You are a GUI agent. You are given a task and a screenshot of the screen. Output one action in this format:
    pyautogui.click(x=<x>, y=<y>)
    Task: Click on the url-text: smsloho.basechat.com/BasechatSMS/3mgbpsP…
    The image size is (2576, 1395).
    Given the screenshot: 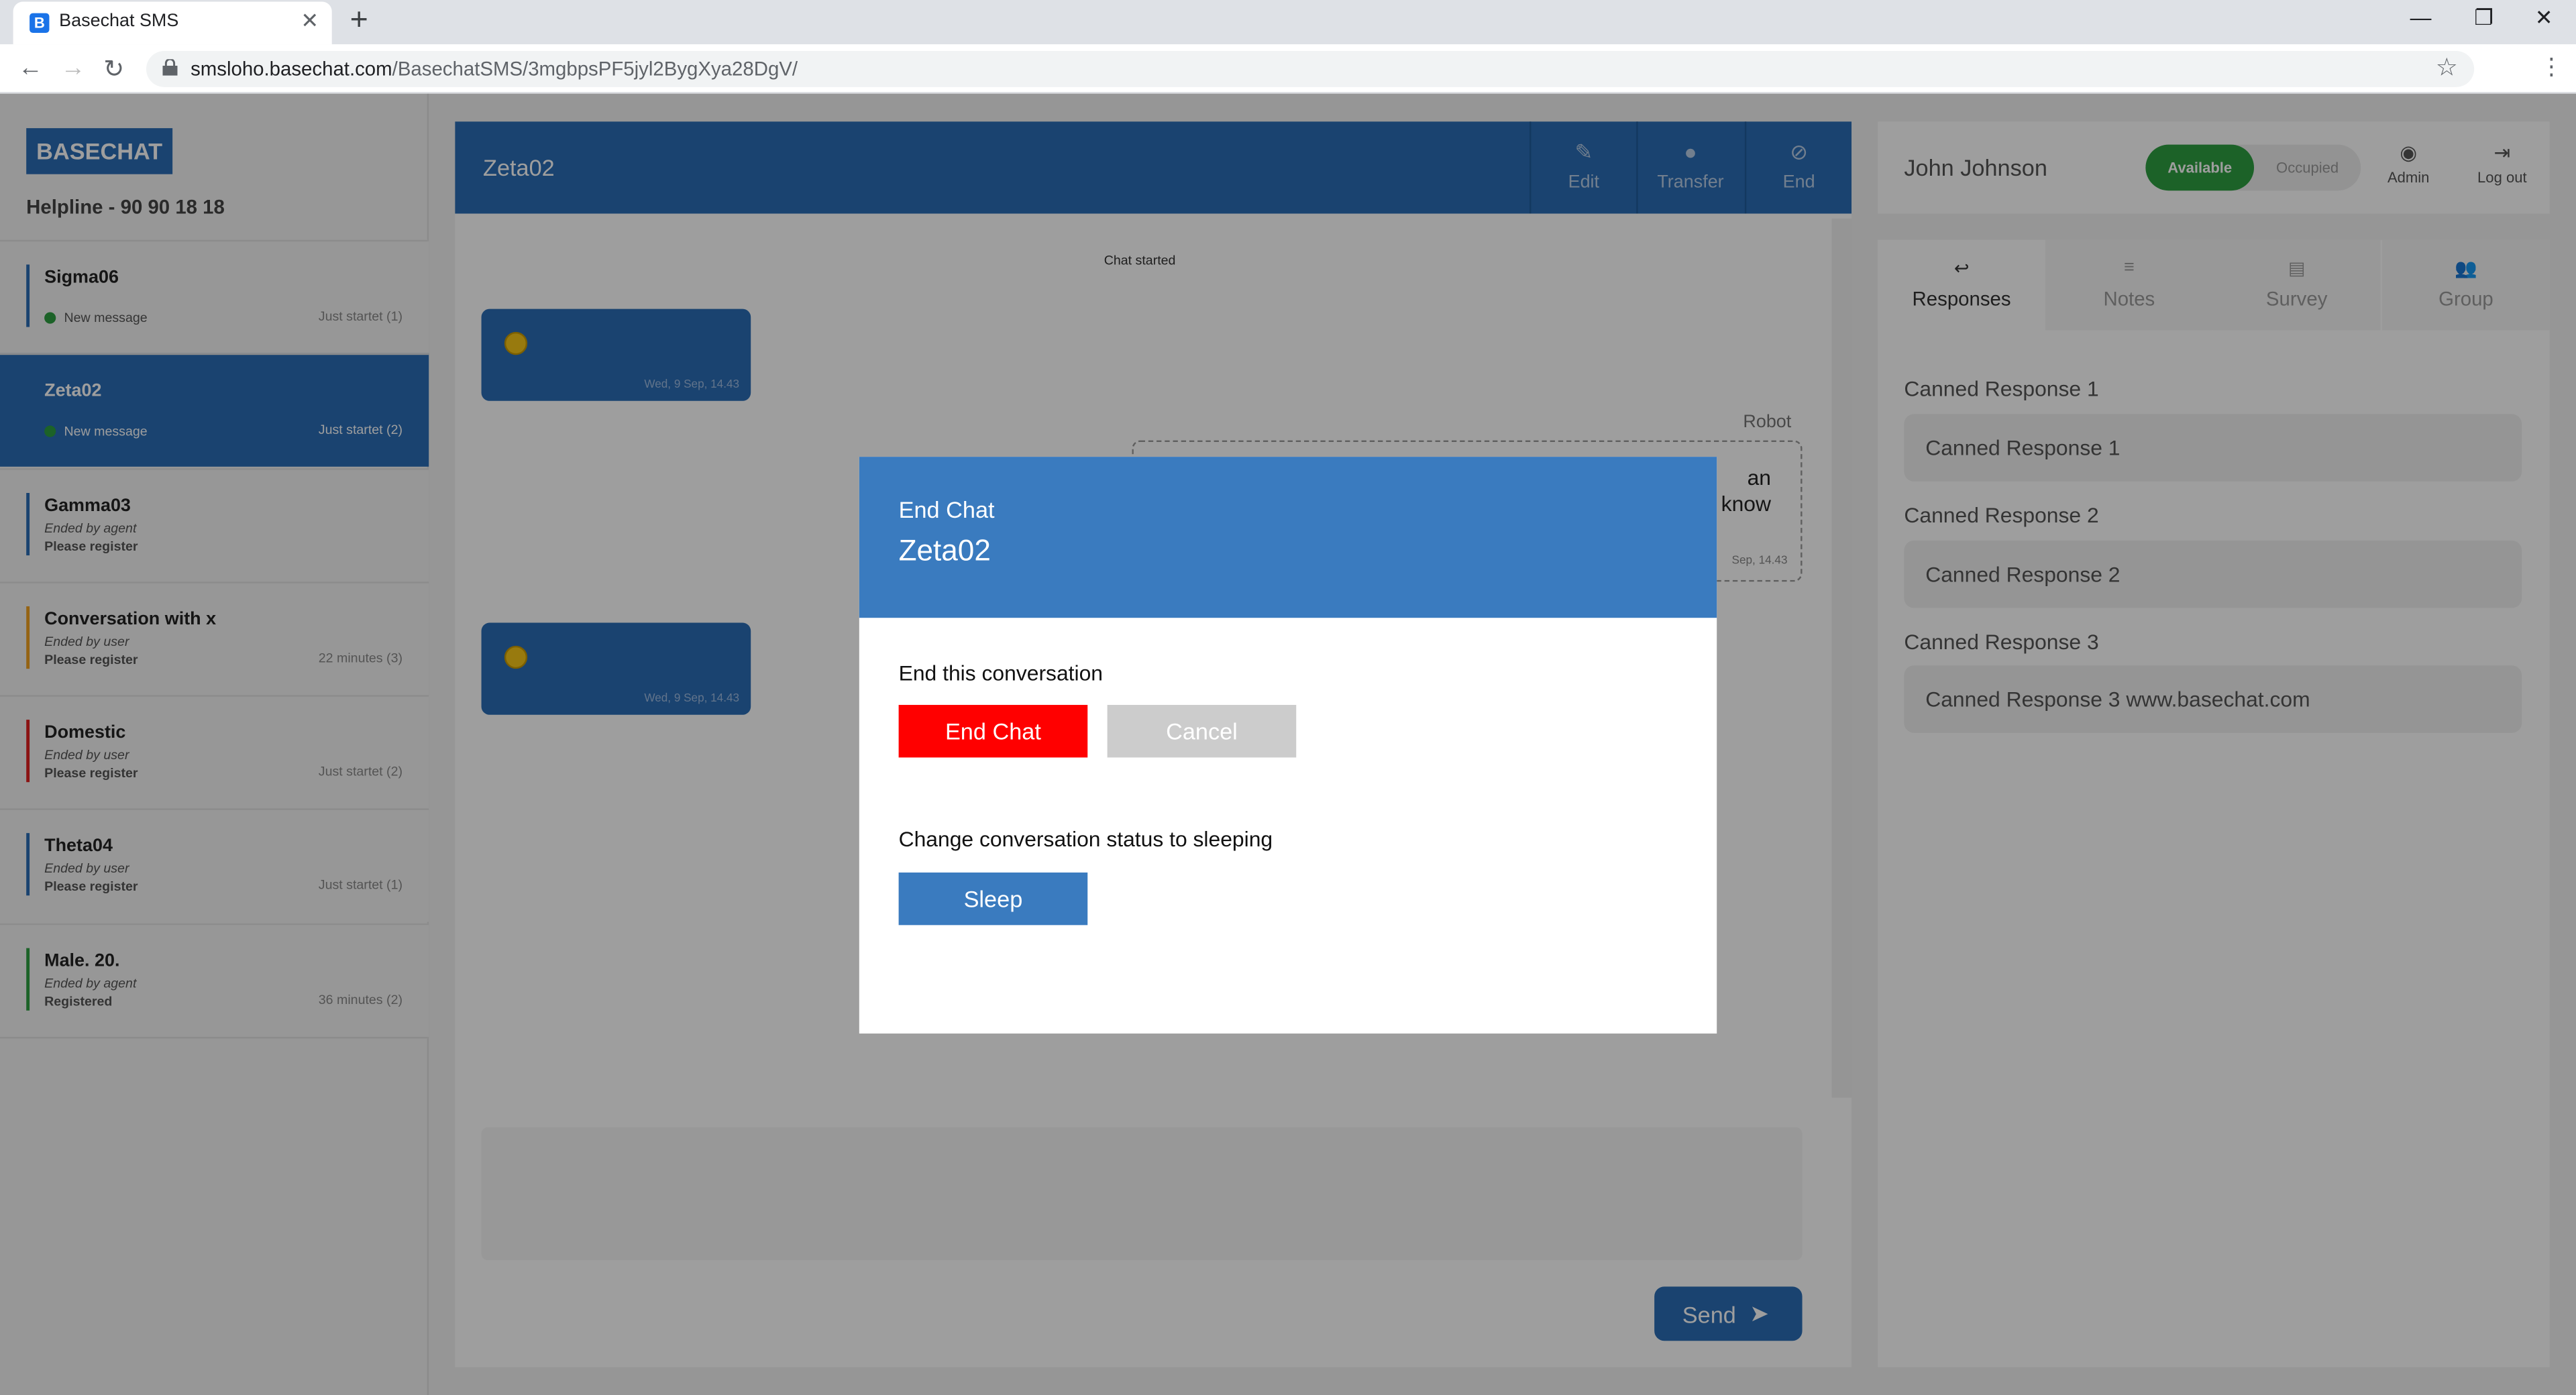 What is the action you would take?
    pyautogui.click(x=494, y=69)
    